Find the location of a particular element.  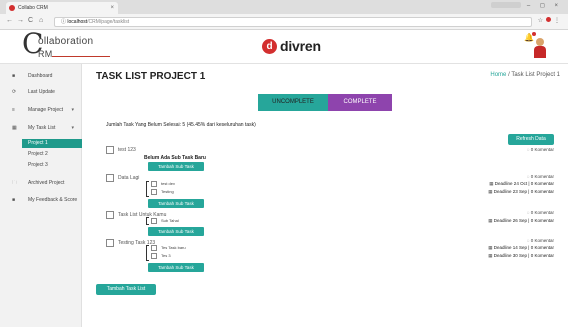

score-icon: ■ is located at coordinates (14, 200).